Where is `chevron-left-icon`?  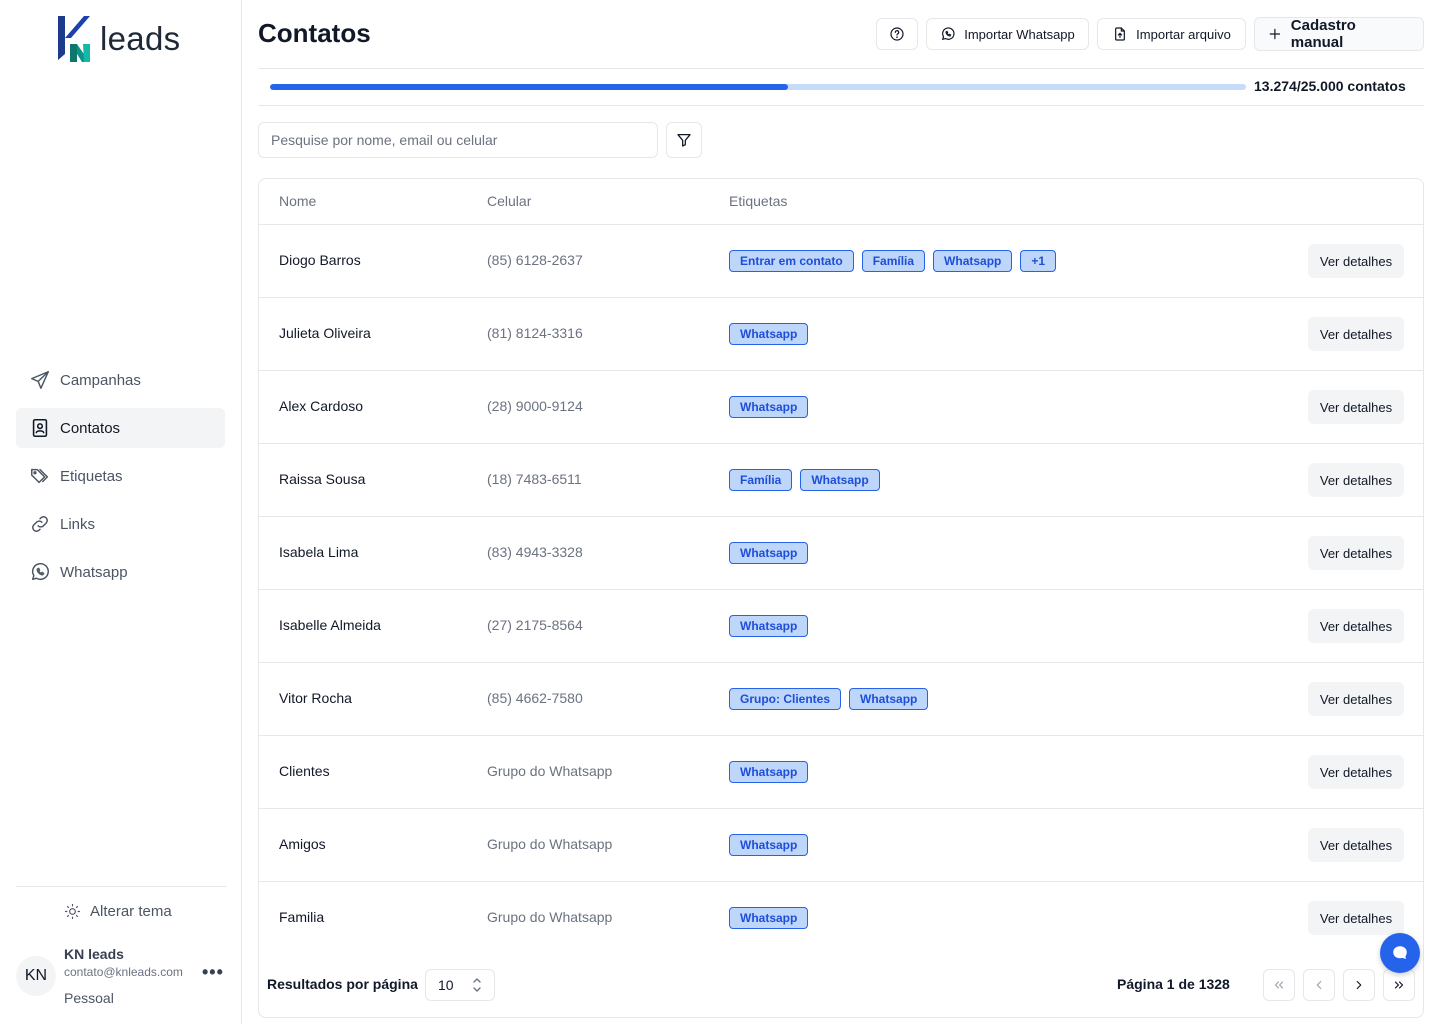
chevron-left-icon is located at coordinates (1319, 985).